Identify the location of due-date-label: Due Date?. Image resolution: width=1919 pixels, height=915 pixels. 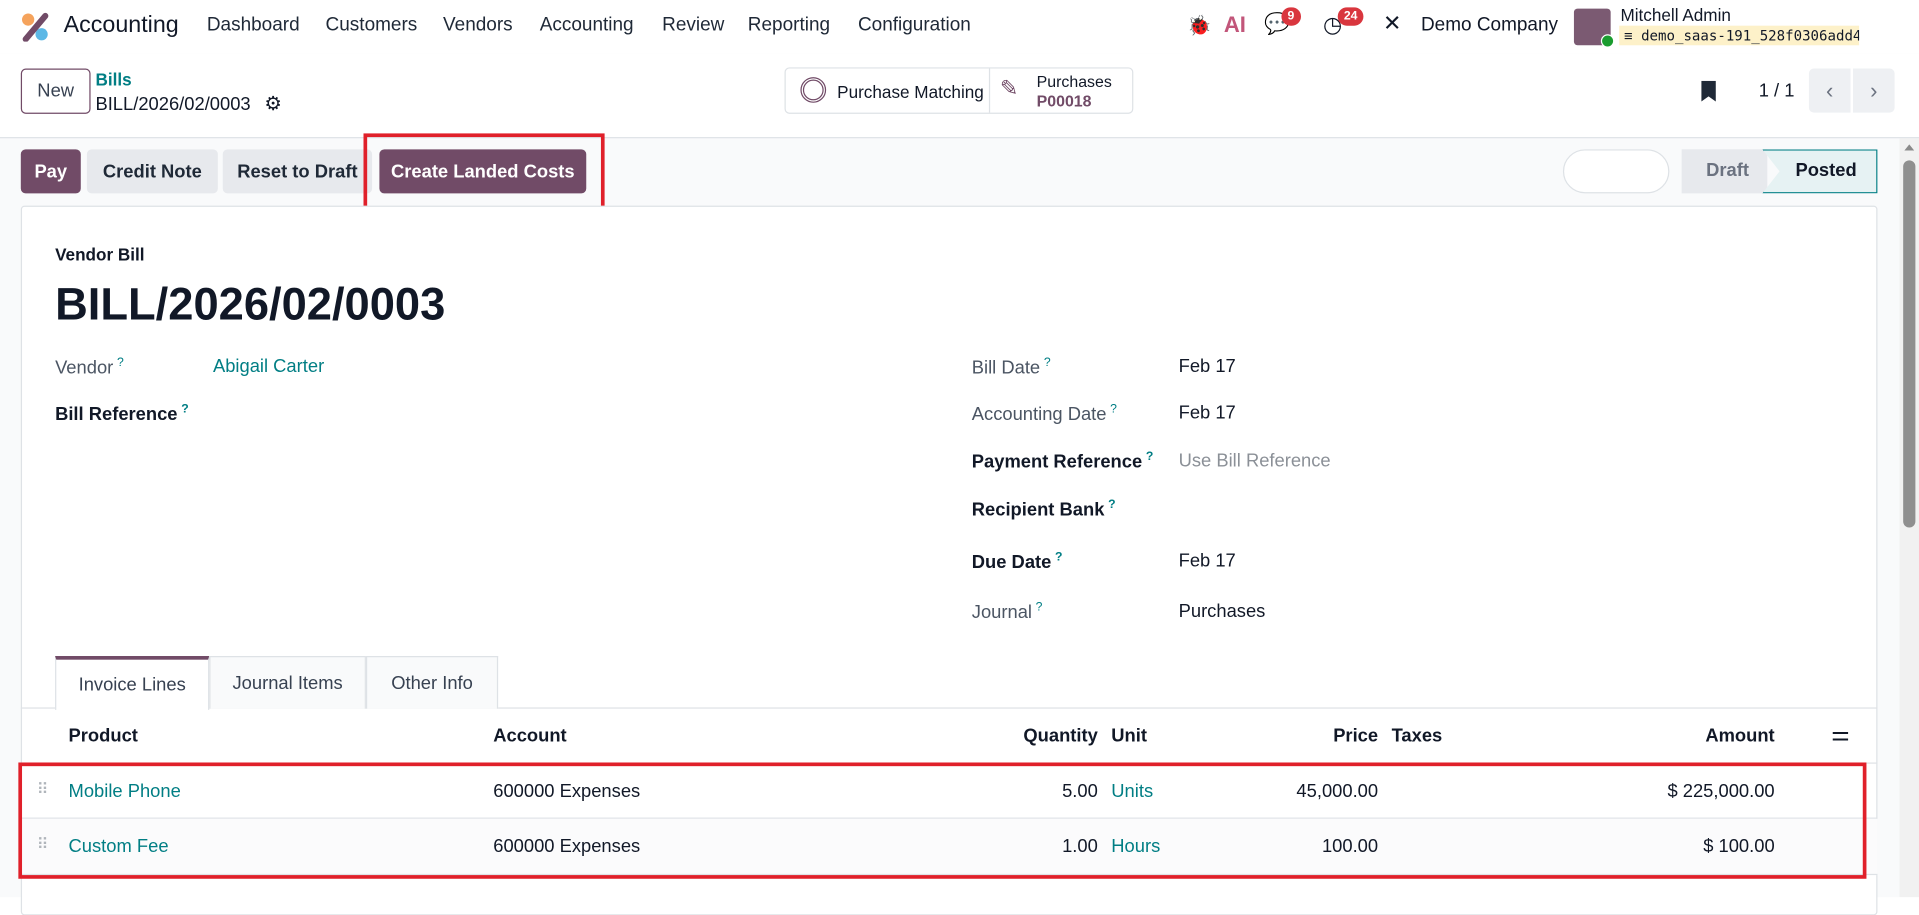
(1017, 561).